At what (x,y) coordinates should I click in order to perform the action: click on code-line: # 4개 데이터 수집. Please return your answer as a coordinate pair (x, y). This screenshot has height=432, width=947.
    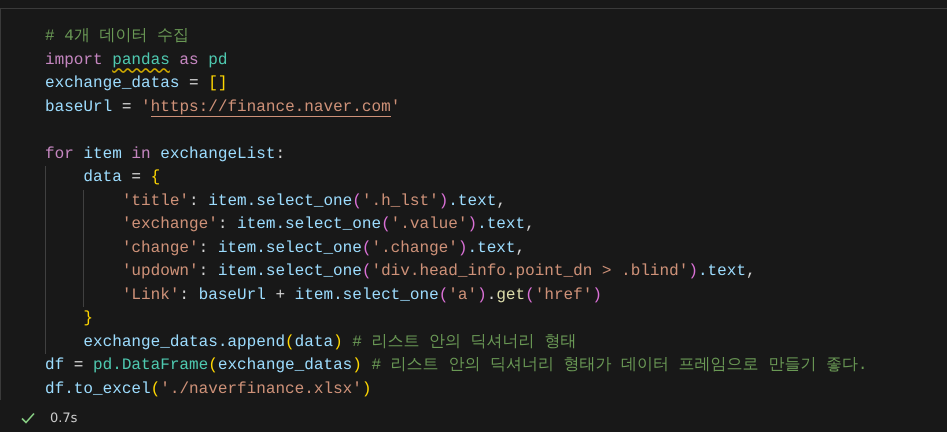
    Looking at the image, I should click on (117, 36).